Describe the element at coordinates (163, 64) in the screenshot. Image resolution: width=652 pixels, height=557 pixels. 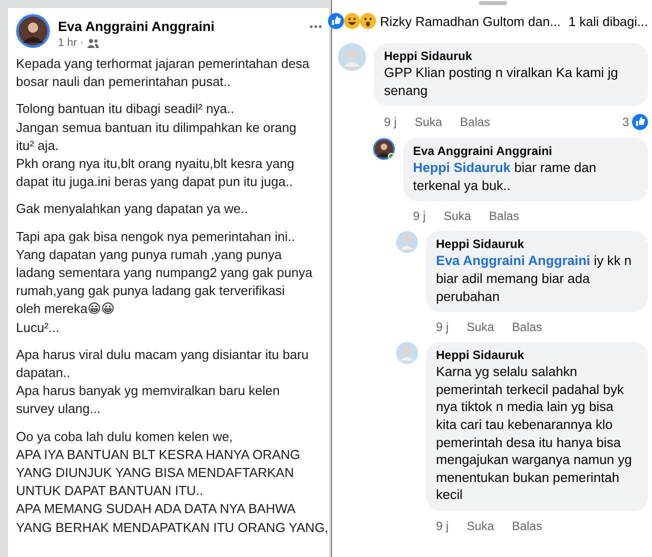
I see `post-text-line: Kepada yang terhormat jajaran pemerintahan desa` at that location.